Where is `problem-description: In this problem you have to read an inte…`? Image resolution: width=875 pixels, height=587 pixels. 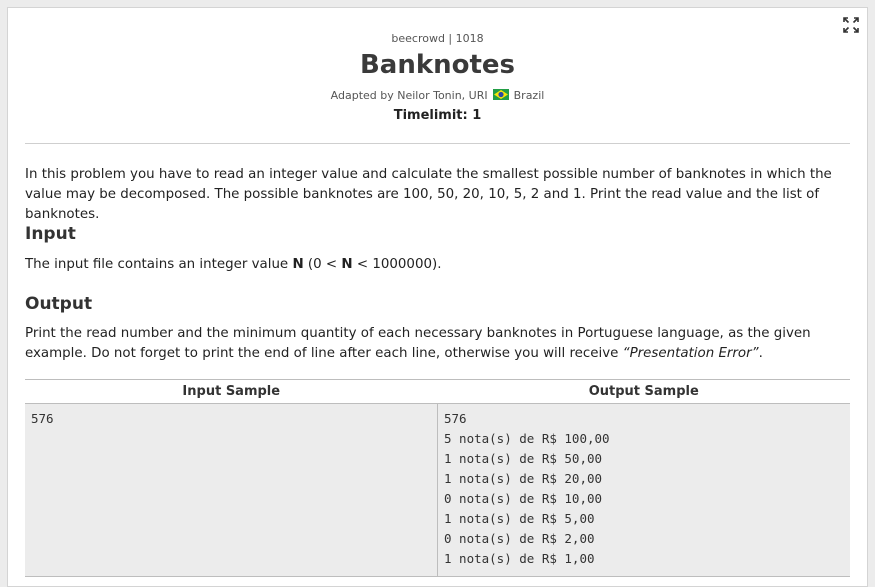
problem-description: In this problem you have to read an inte… is located at coordinates (428, 194).